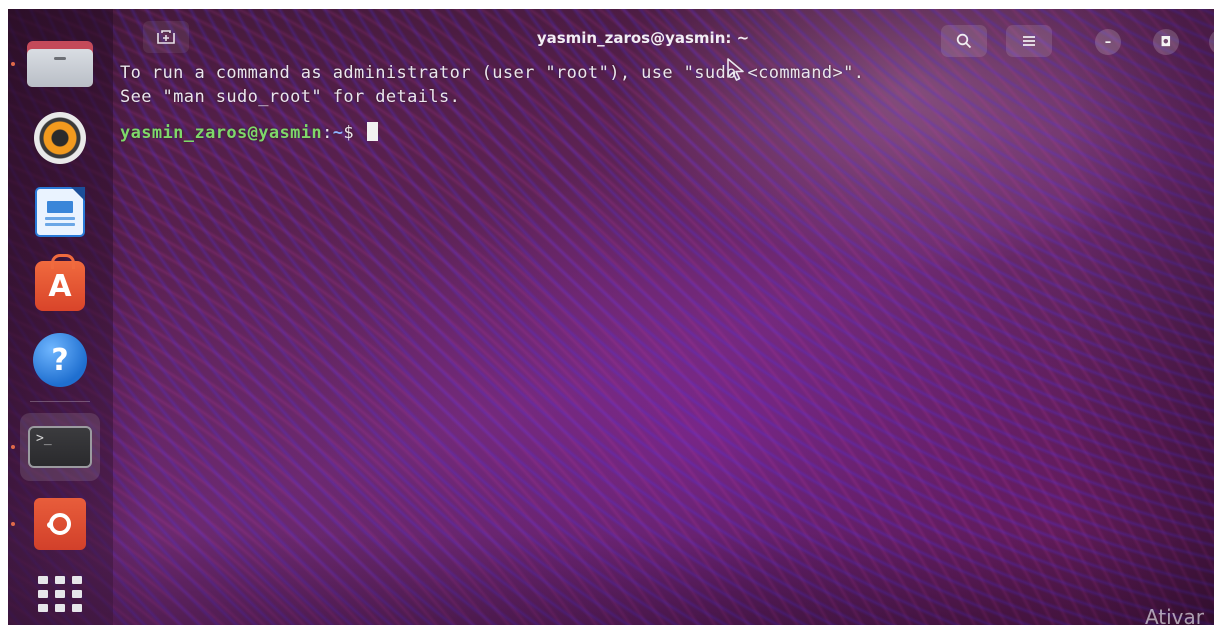  Describe the element at coordinates (338, 133) in the screenshot. I see `prompt-path: ~` at that location.